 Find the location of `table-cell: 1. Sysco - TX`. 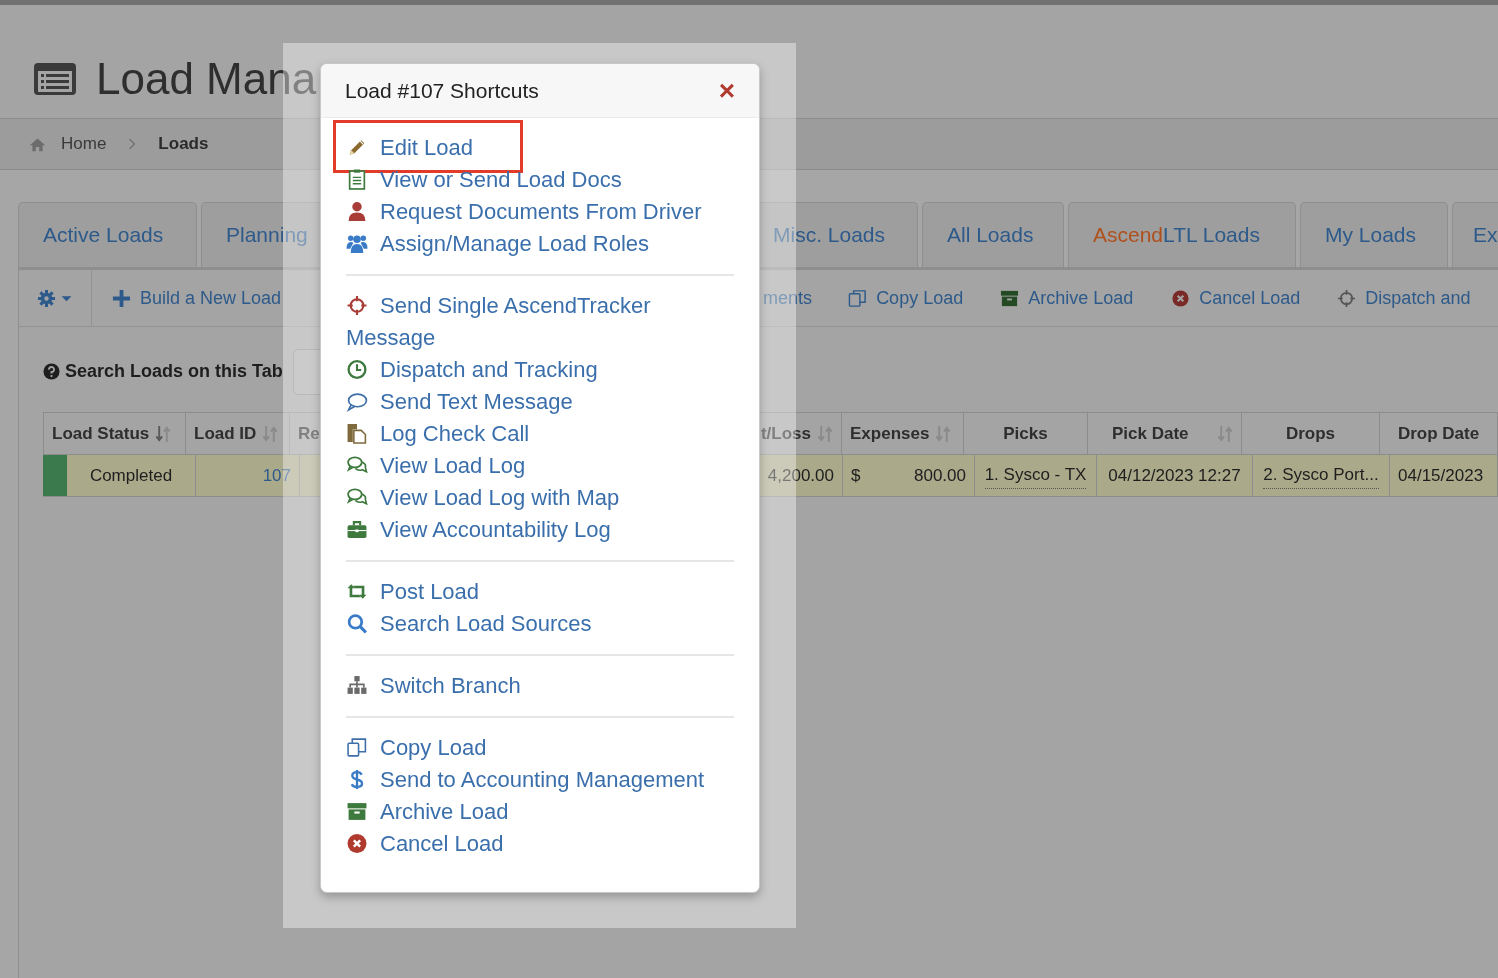

table-cell: 1. Sysco - TX is located at coordinates (1036, 475).